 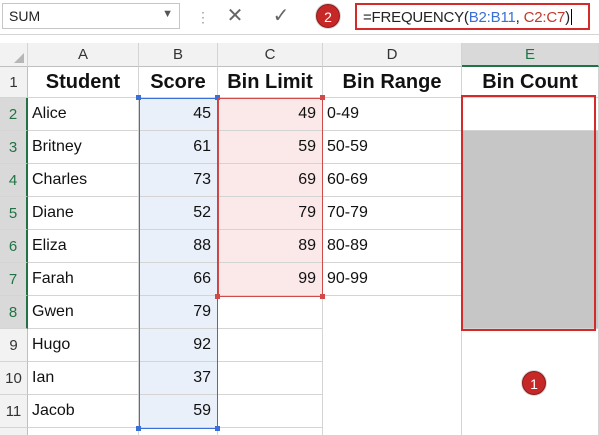 What do you see at coordinates (392, 147) in the screenshot?
I see `cell-d3: 50-59` at bounding box center [392, 147].